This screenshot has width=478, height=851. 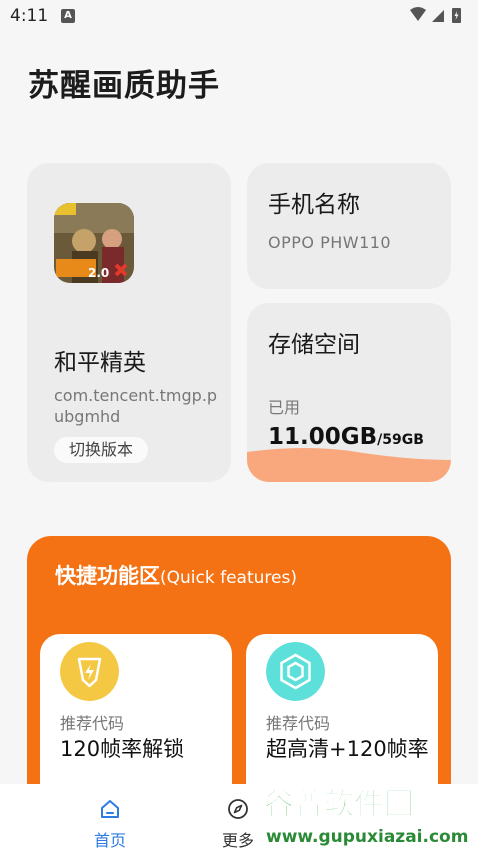 What do you see at coordinates (400, 440) in the screenshot?
I see `storage-total-value: /59GB` at bounding box center [400, 440].